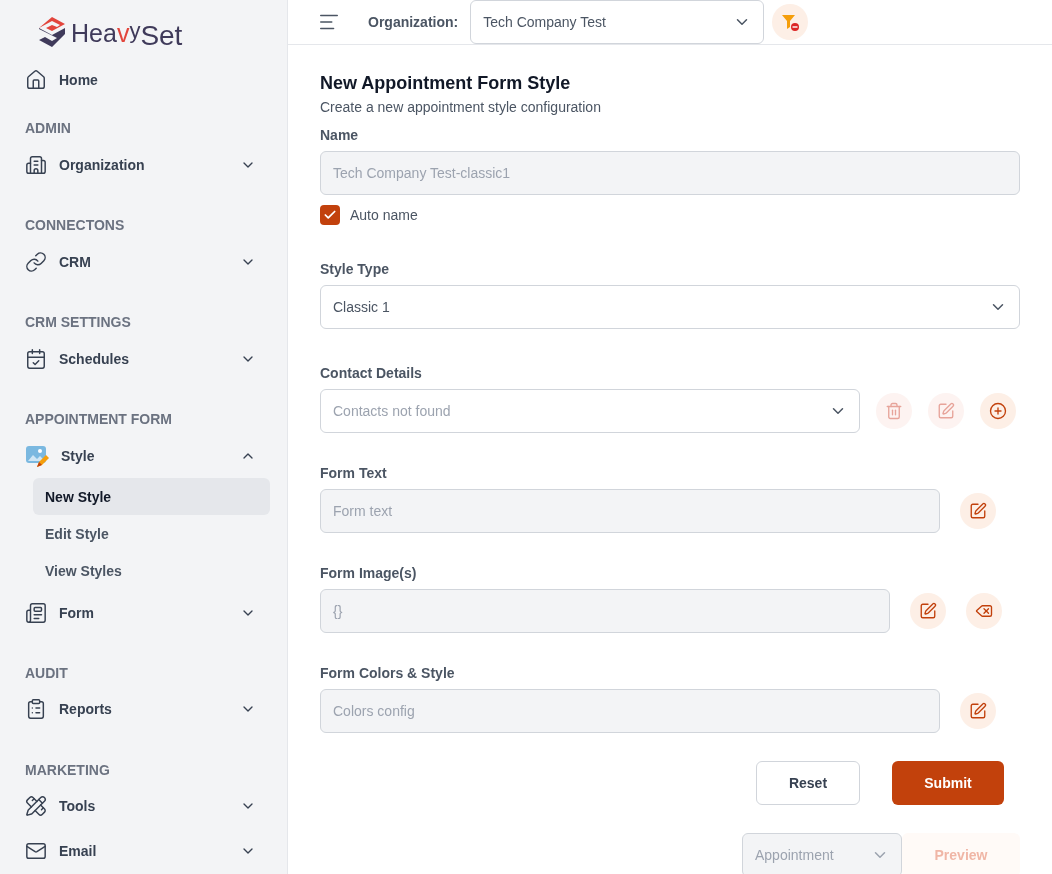 This screenshot has height=874, width=1052. Describe the element at coordinates (78, 323) in the screenshot. I see `section-heading: CRM SETTINGS` at that location.